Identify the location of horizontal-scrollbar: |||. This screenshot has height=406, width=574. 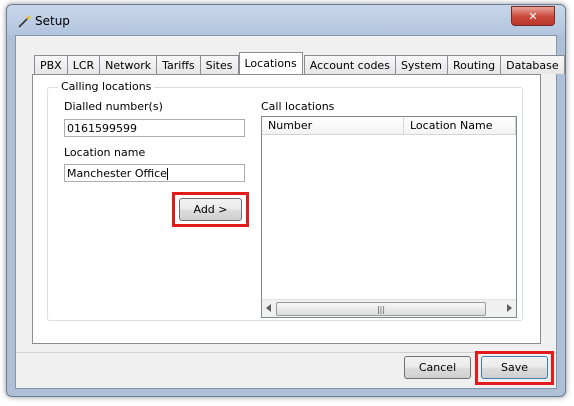
(389, 308).